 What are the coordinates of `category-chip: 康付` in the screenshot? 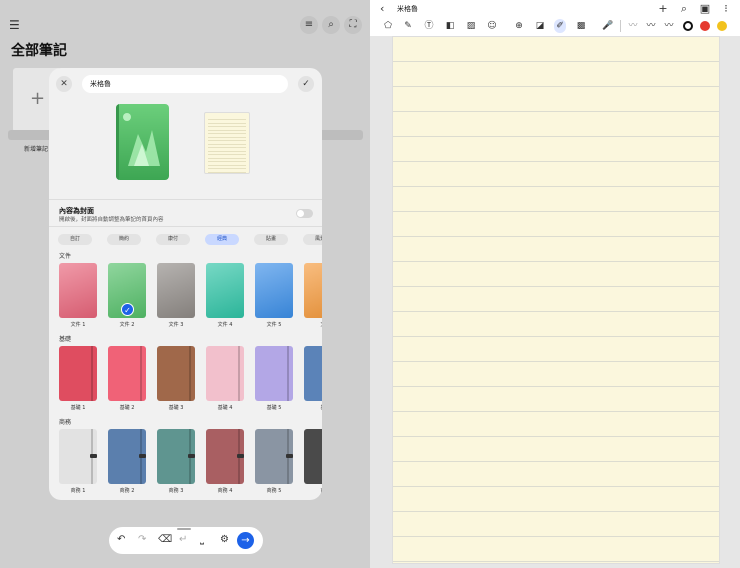 It's located at (173, 239).